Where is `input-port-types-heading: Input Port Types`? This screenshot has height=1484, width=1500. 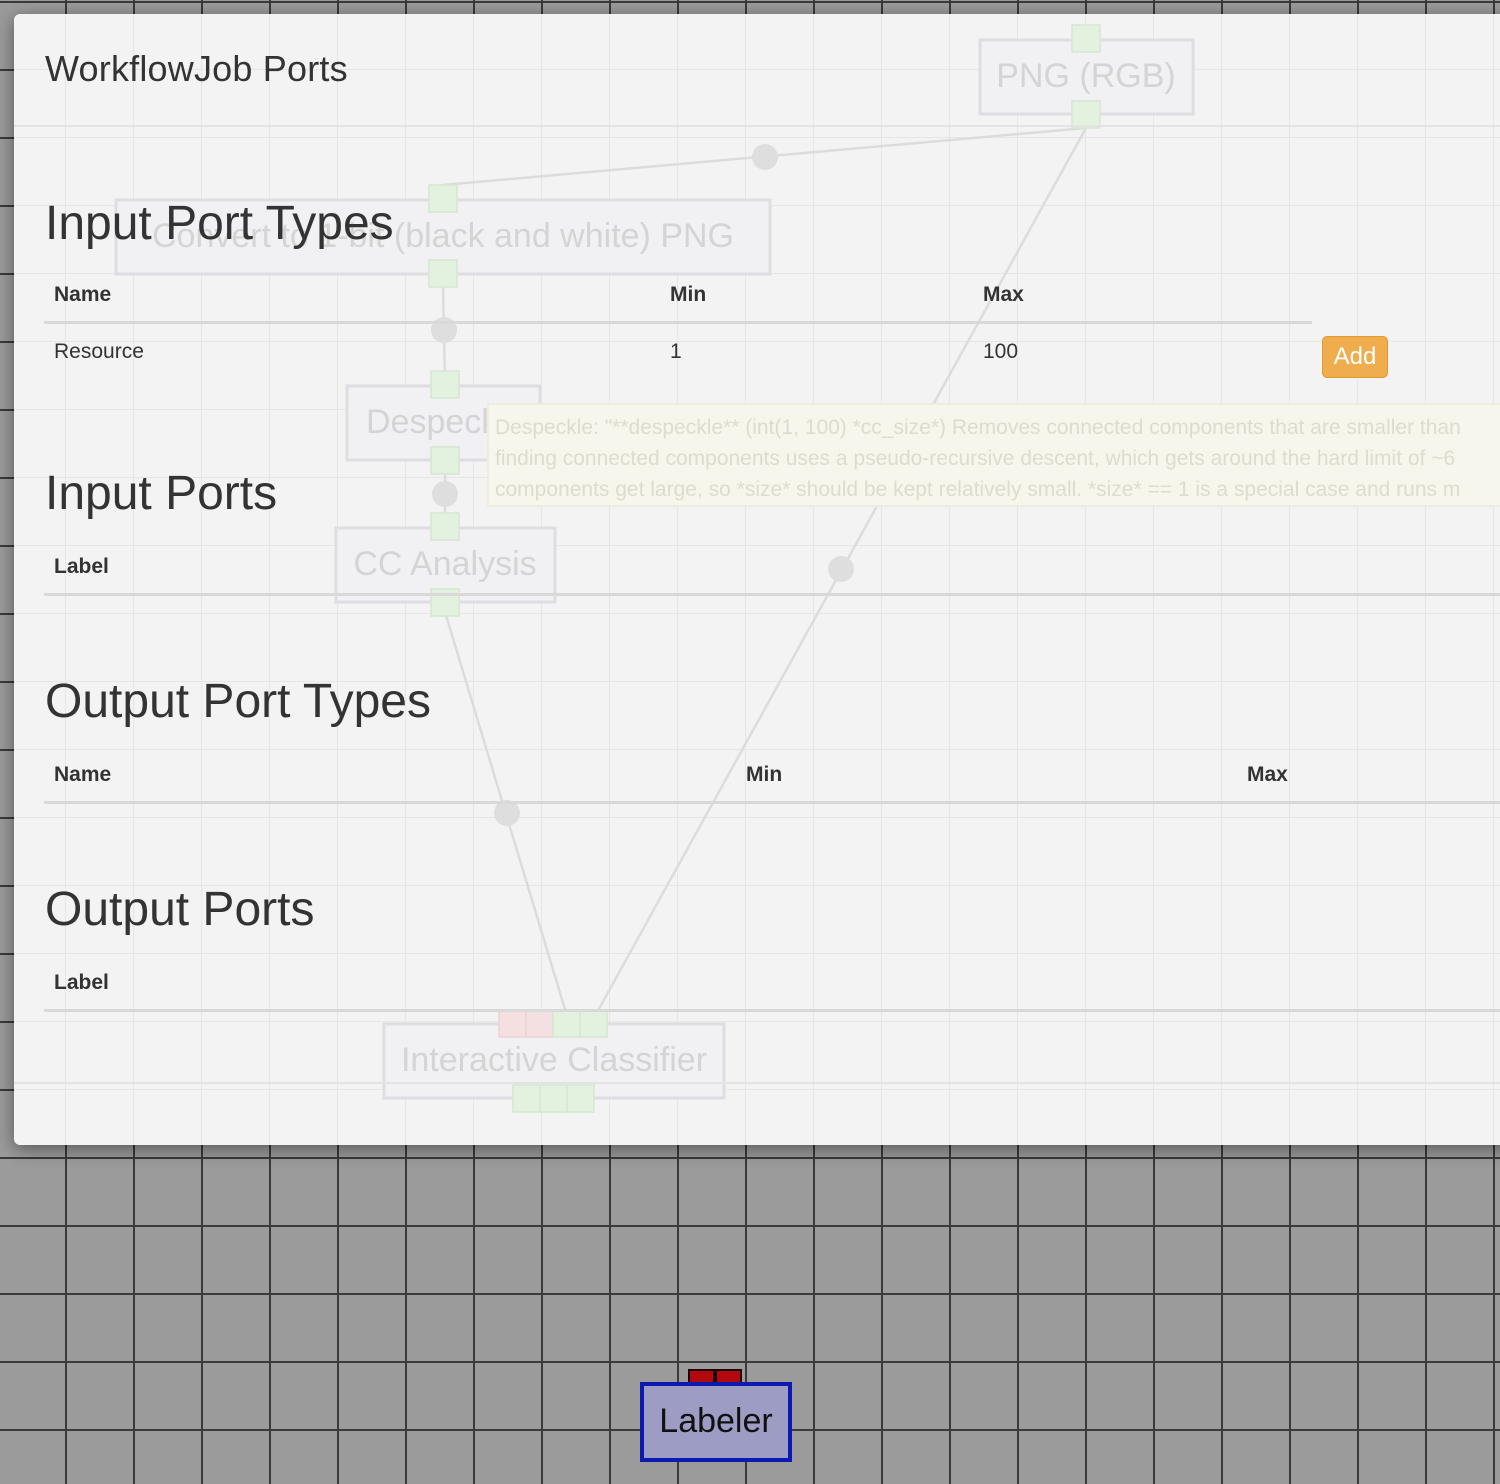
input-port-types-heading: Input Port Types is located at coordinates (219, 223).